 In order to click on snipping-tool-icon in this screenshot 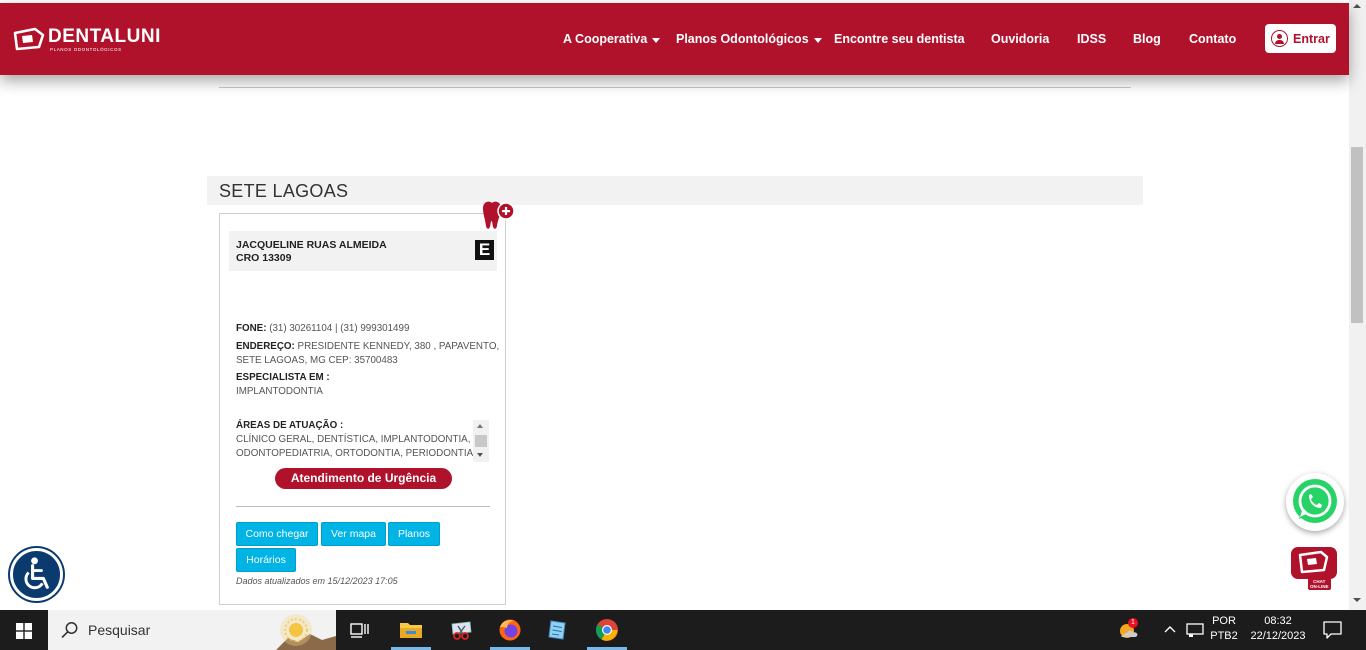, I will do `click(461, 630)`.